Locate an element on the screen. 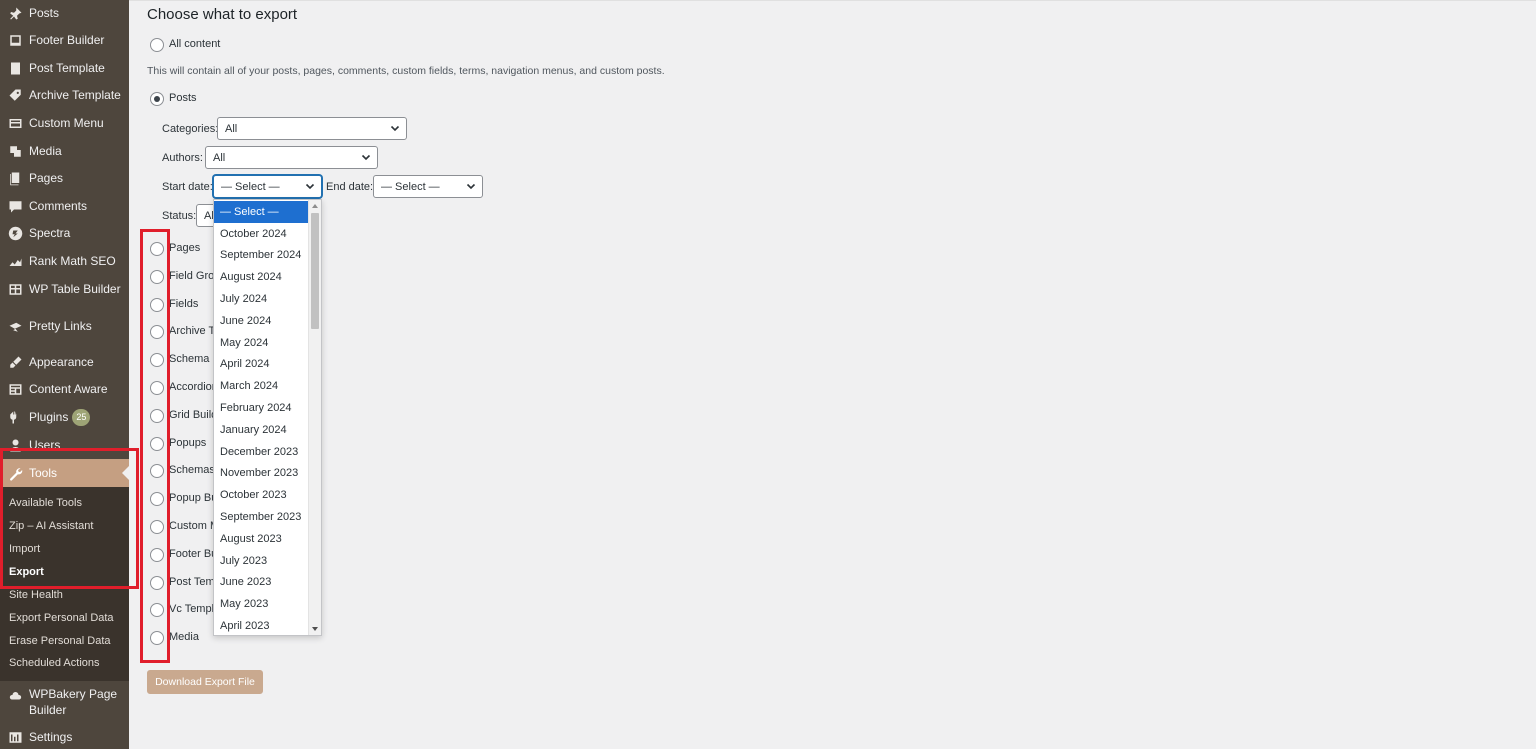 Image resolution: width=1536 pixels, height=749 pixels. sidebar-item-settings: Settings is located at coordinates (64, 736).